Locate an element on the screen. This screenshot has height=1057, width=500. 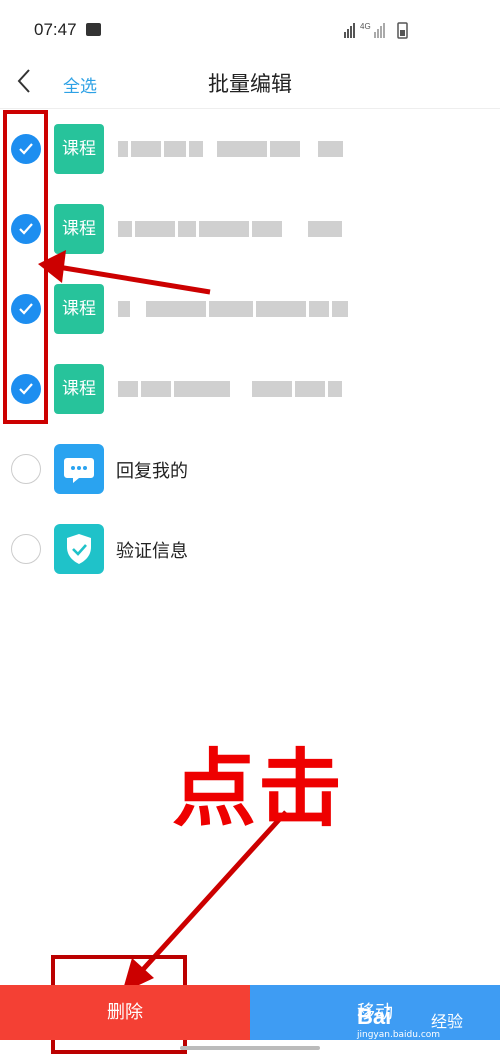
annotation-arrowhead is located at coordinates (52, 266).